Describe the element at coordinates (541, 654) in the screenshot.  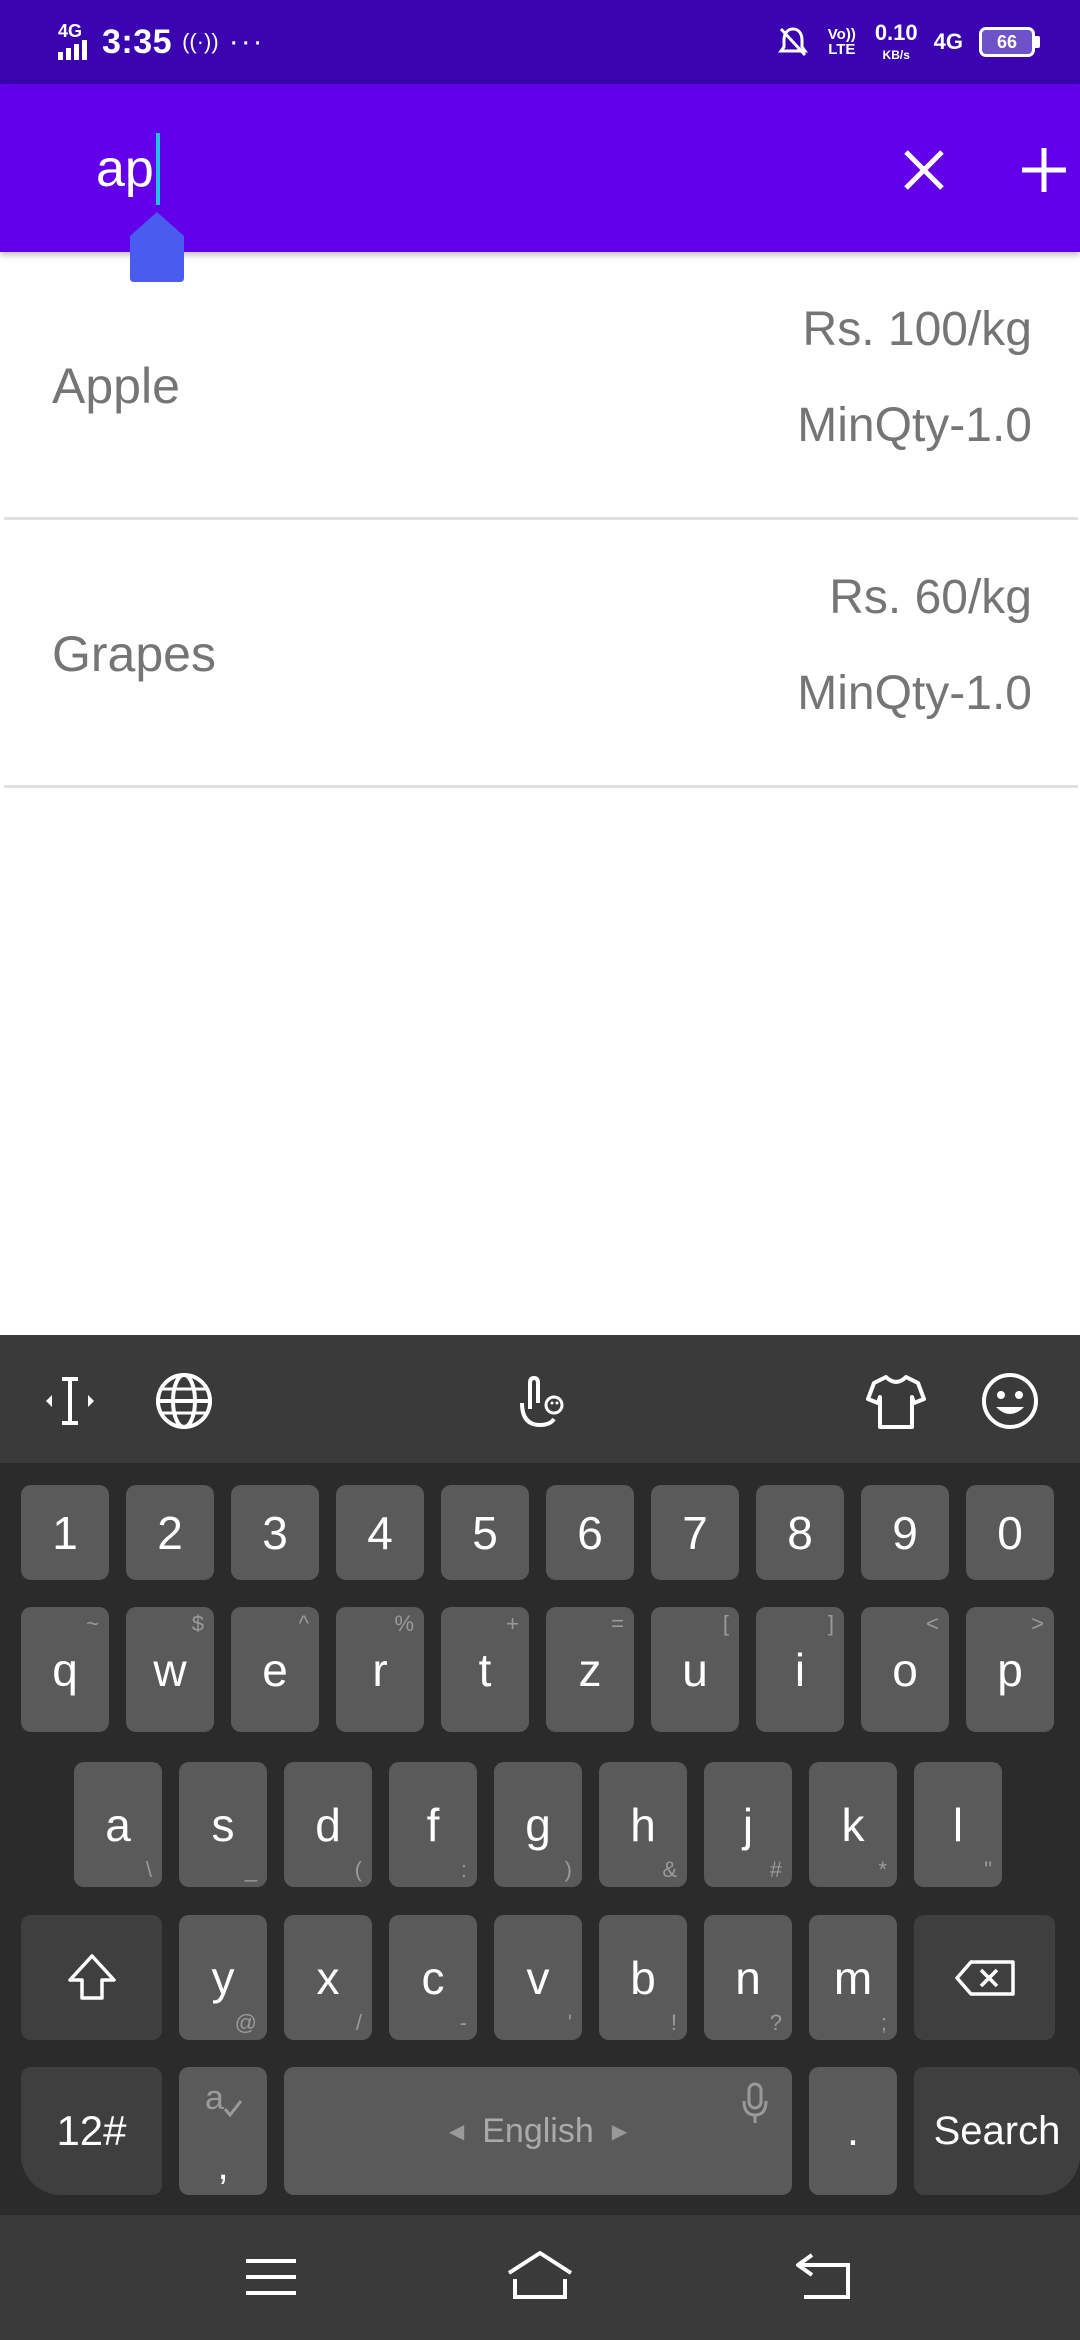
I see `product-item: Grapes Rs. 60/kg MinQty-1.0` at that location.